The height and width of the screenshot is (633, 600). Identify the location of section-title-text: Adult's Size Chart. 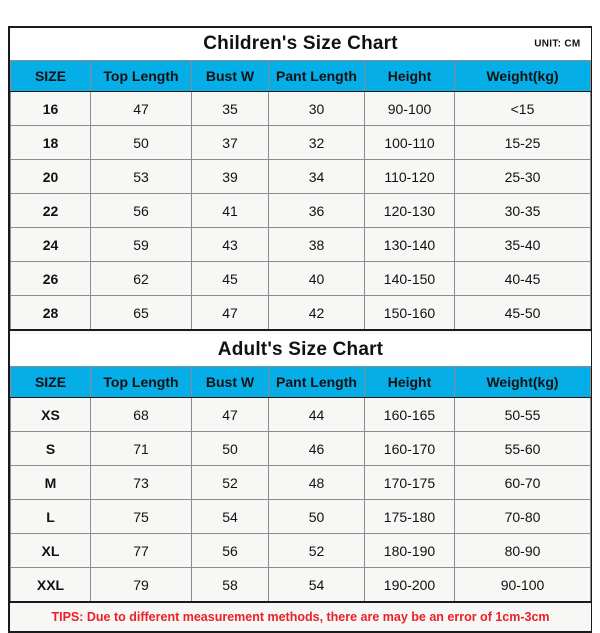
(300, 349).